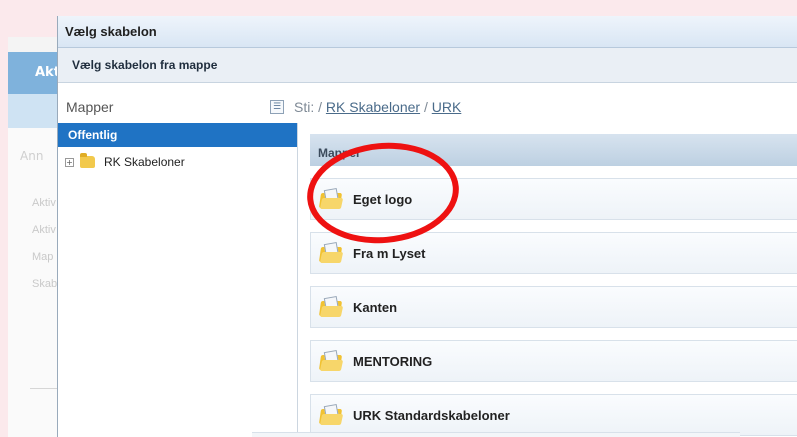 This screenshot has width=797, height=437. Describe the element at coordinates (277, 107) in the screenshot. I see `tree-view-icon: ☰` at that location.